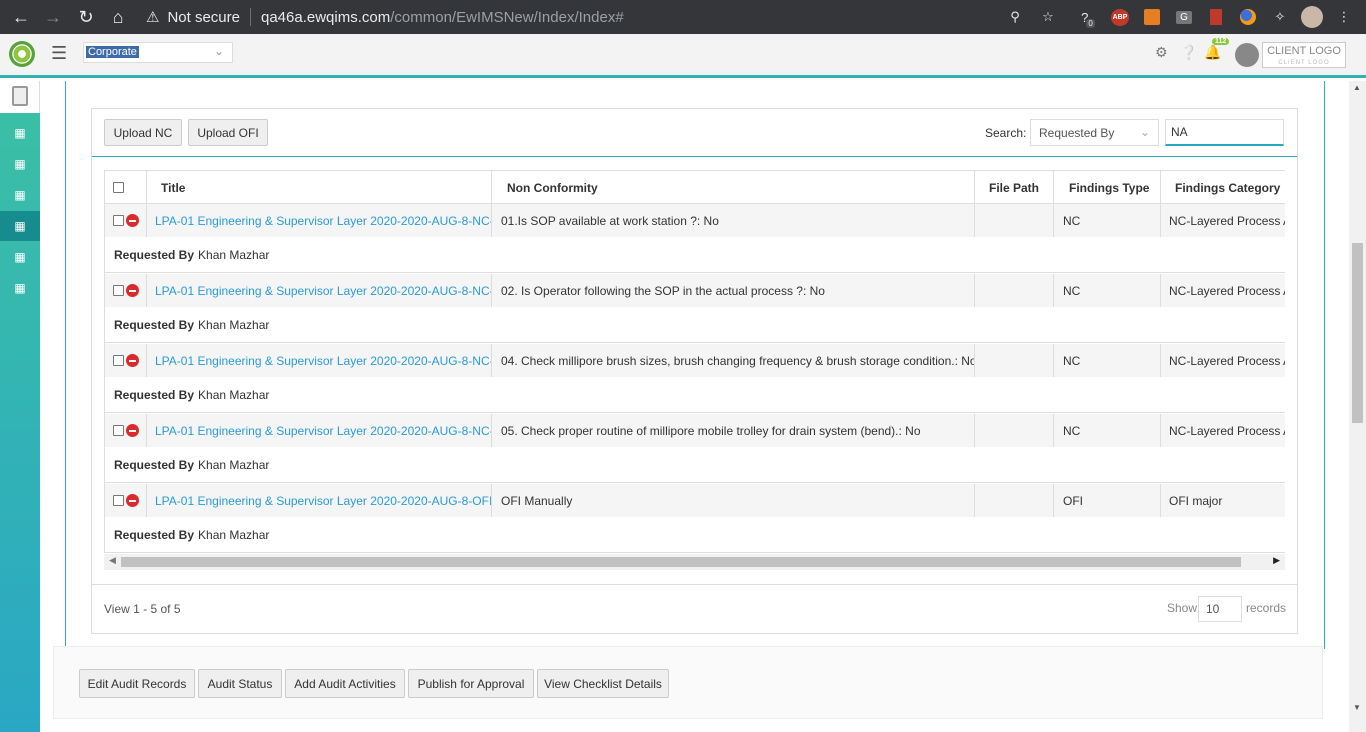  What do you see at coordinates (143, 132) in the screenshot?
I see `upload-nc-button: Upload NC` at bounding box center [143, 132].